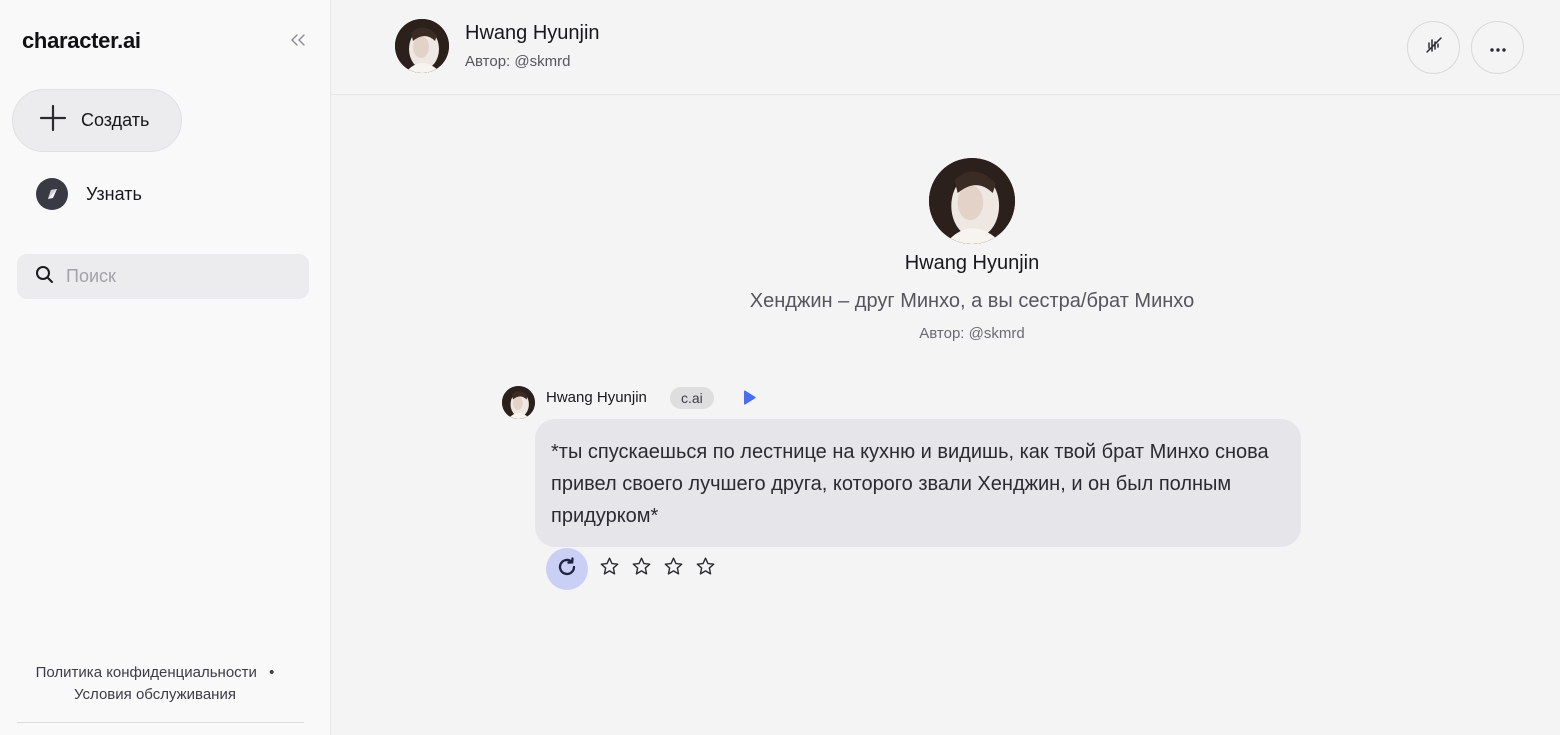 This screenshot has width=1560, height=735. I want to click on search-icon, so click(44, 277).